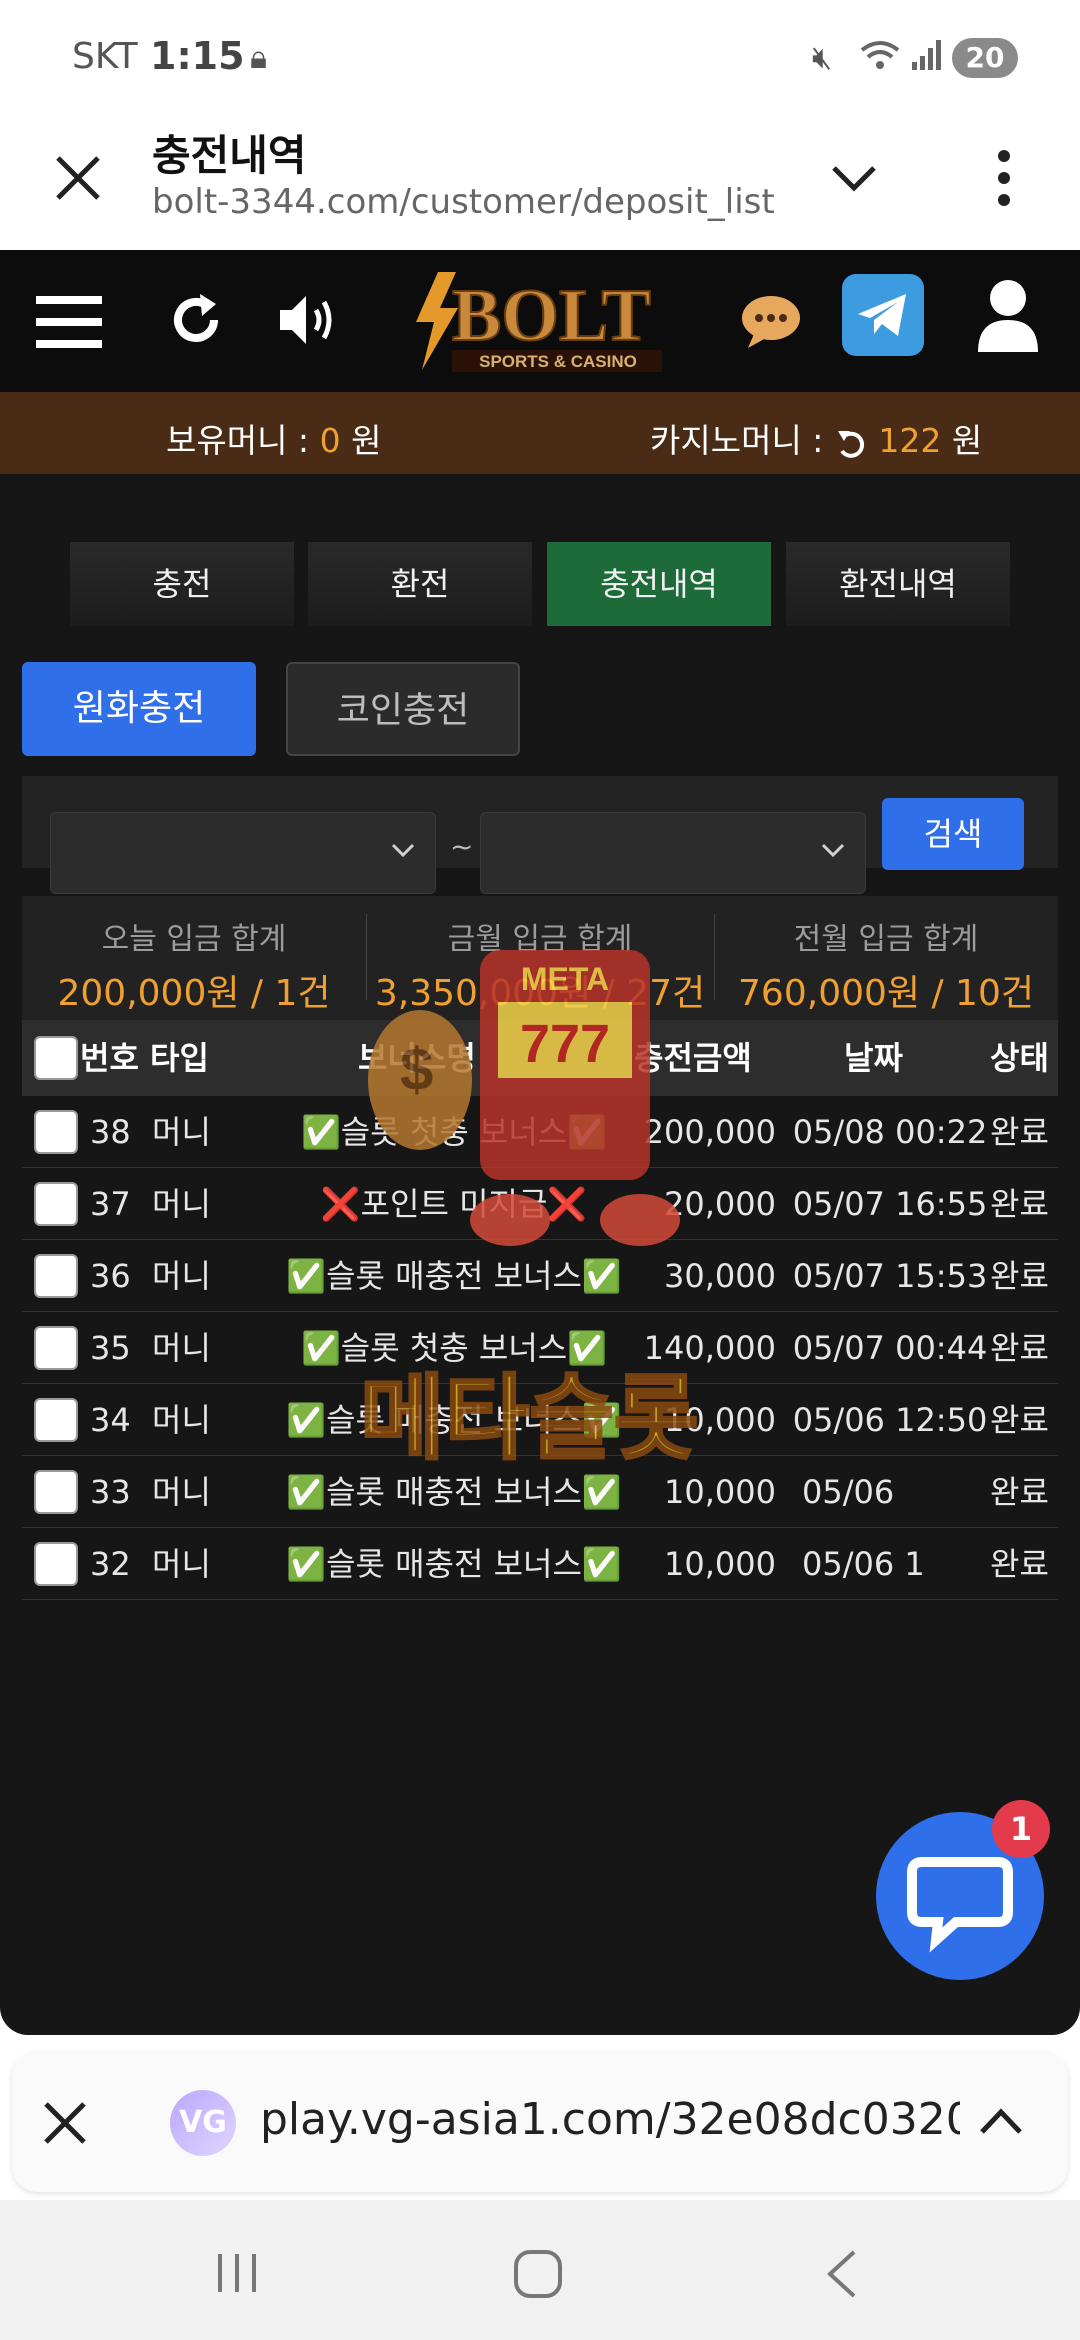 The image size is (1080, 2340). Describe the element at coordinates (420, 584) in the screenshot. I see `tab-withdraw: 환전` at that location.